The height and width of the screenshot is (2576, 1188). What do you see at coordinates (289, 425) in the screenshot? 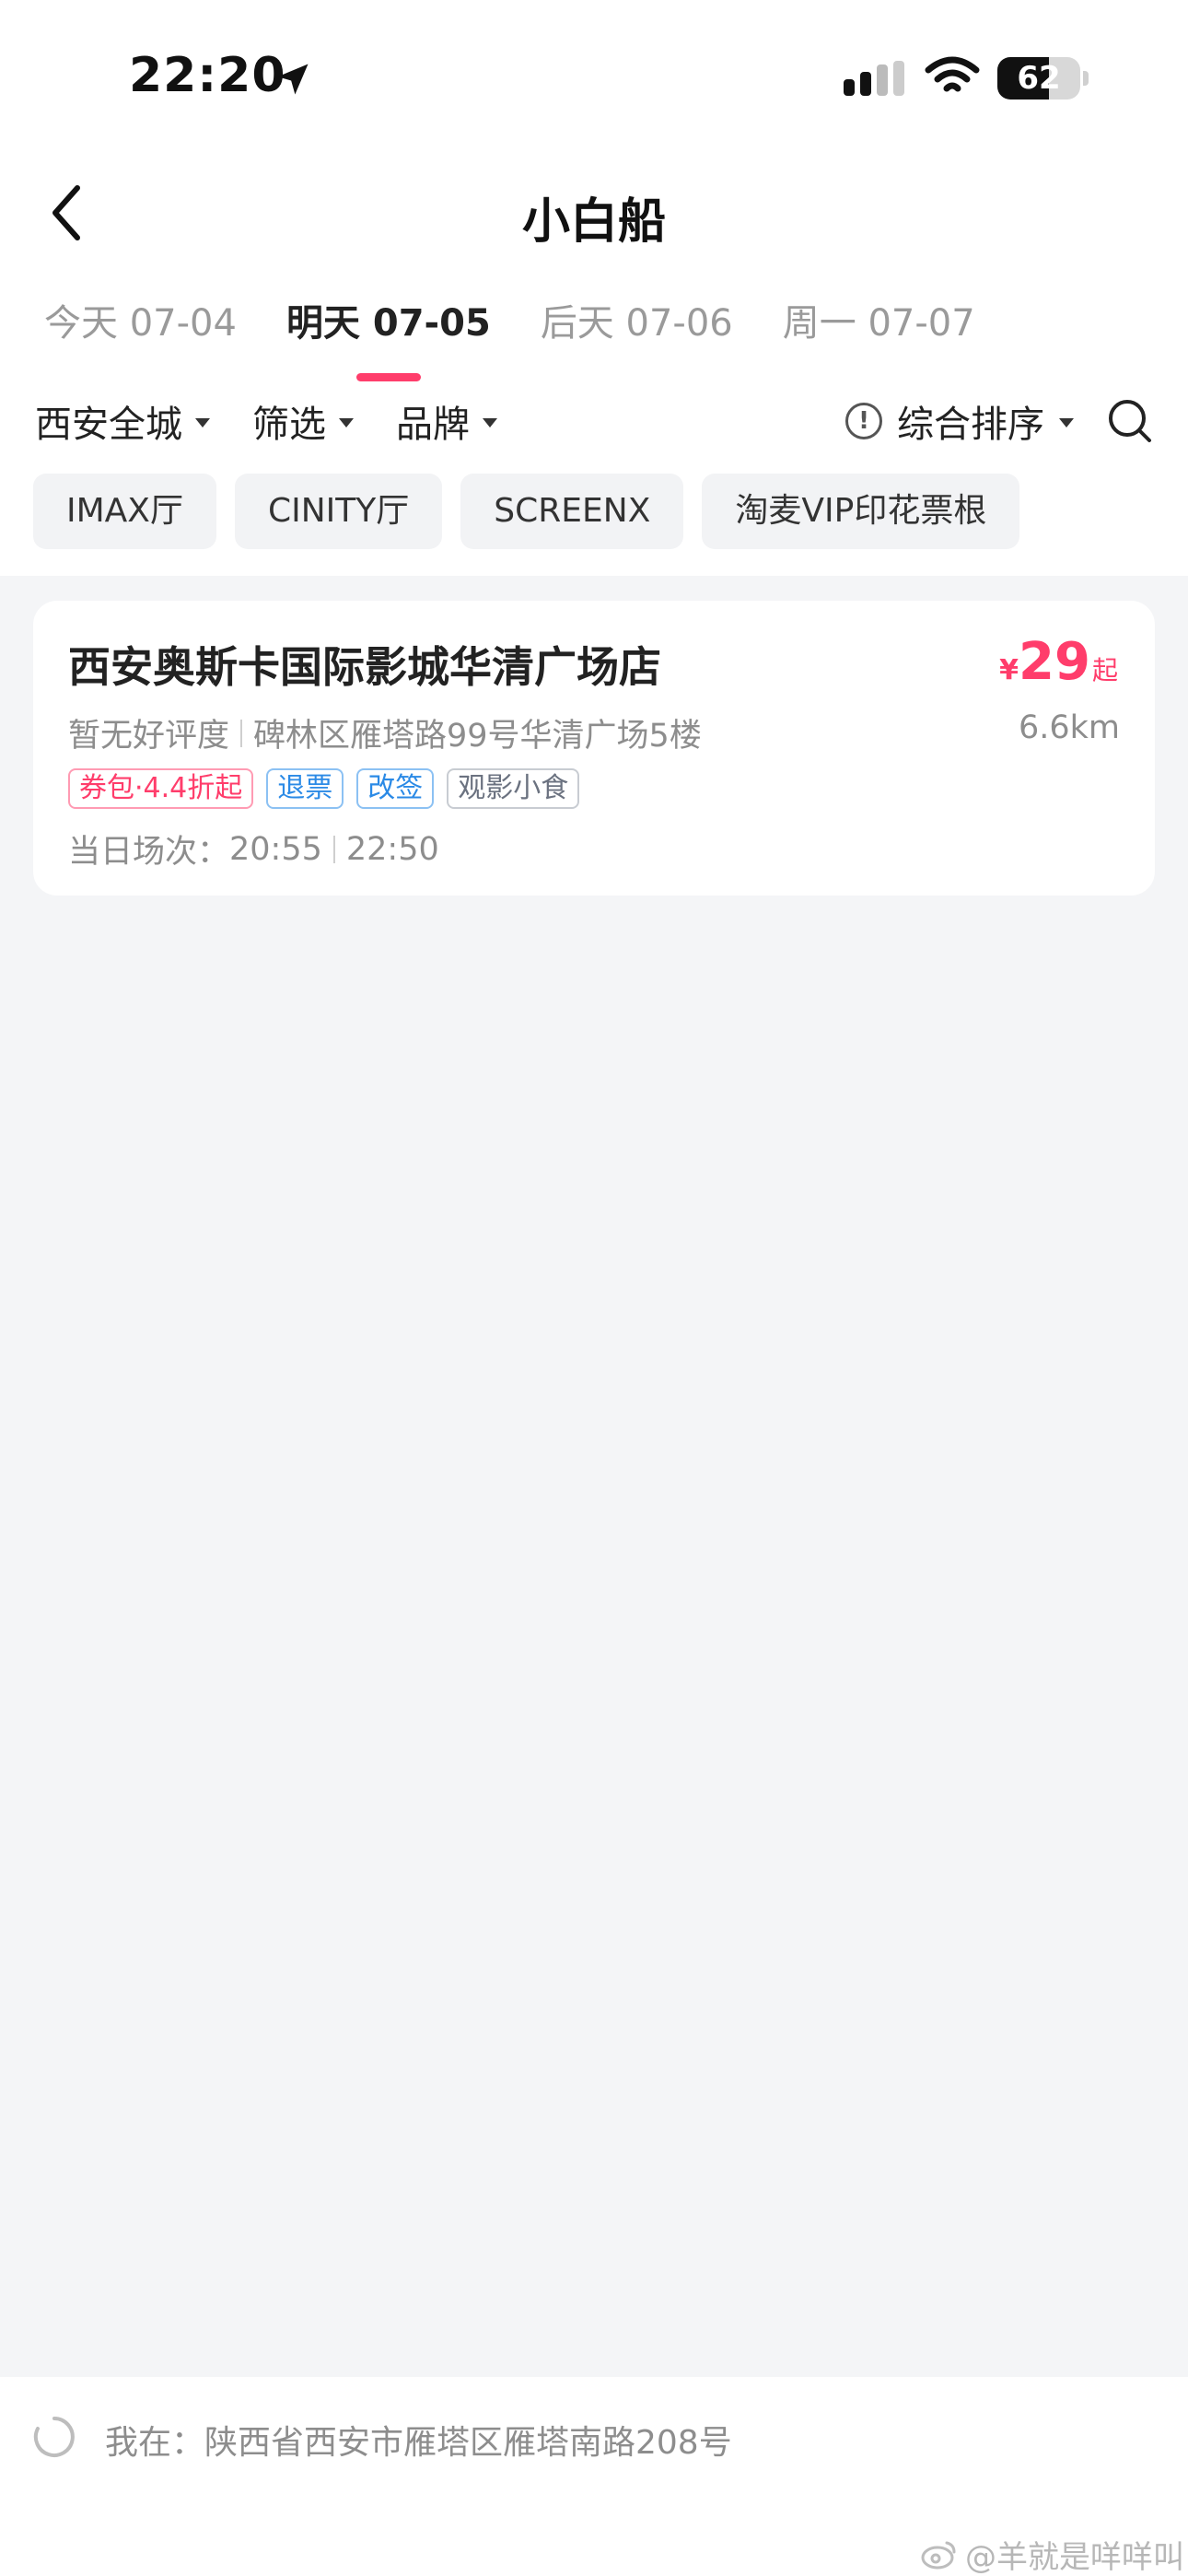
I see `screen-filter-label: 筛选` at bounding box center [289, 425].